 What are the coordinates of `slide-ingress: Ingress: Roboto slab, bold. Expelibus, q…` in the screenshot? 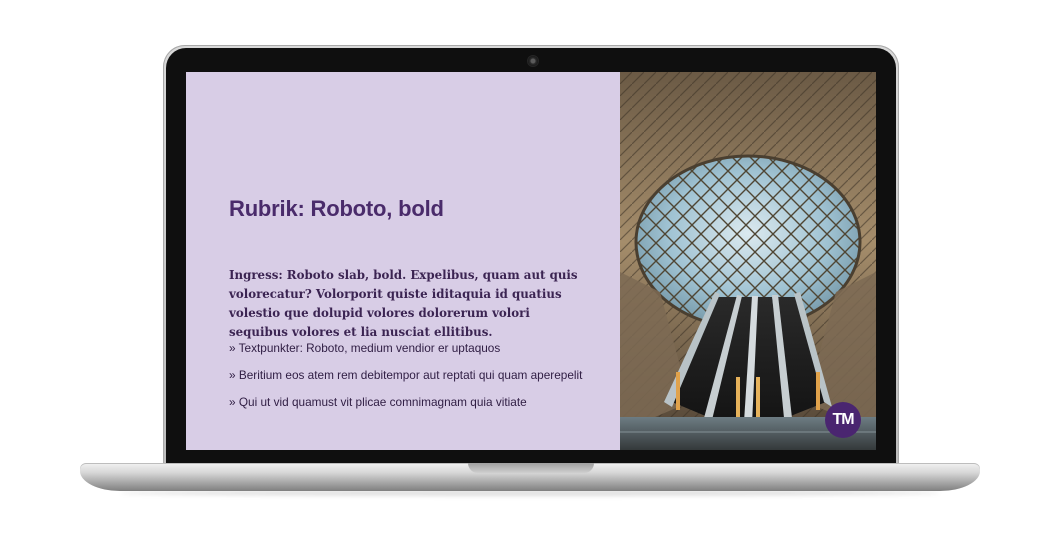 It's located at (403, 303).